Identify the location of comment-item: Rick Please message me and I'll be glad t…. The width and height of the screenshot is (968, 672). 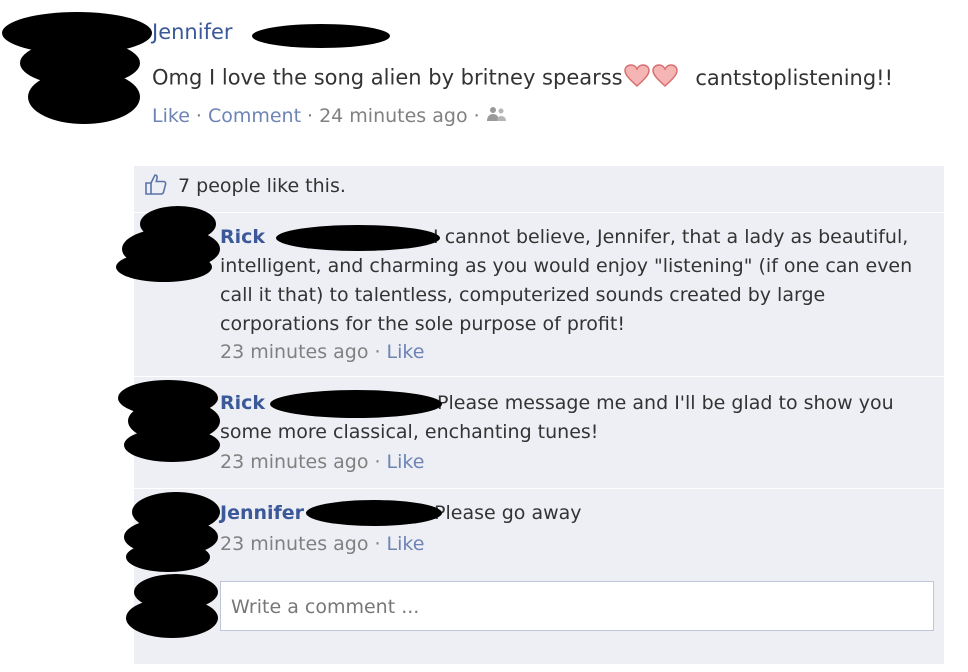
(539, 430).